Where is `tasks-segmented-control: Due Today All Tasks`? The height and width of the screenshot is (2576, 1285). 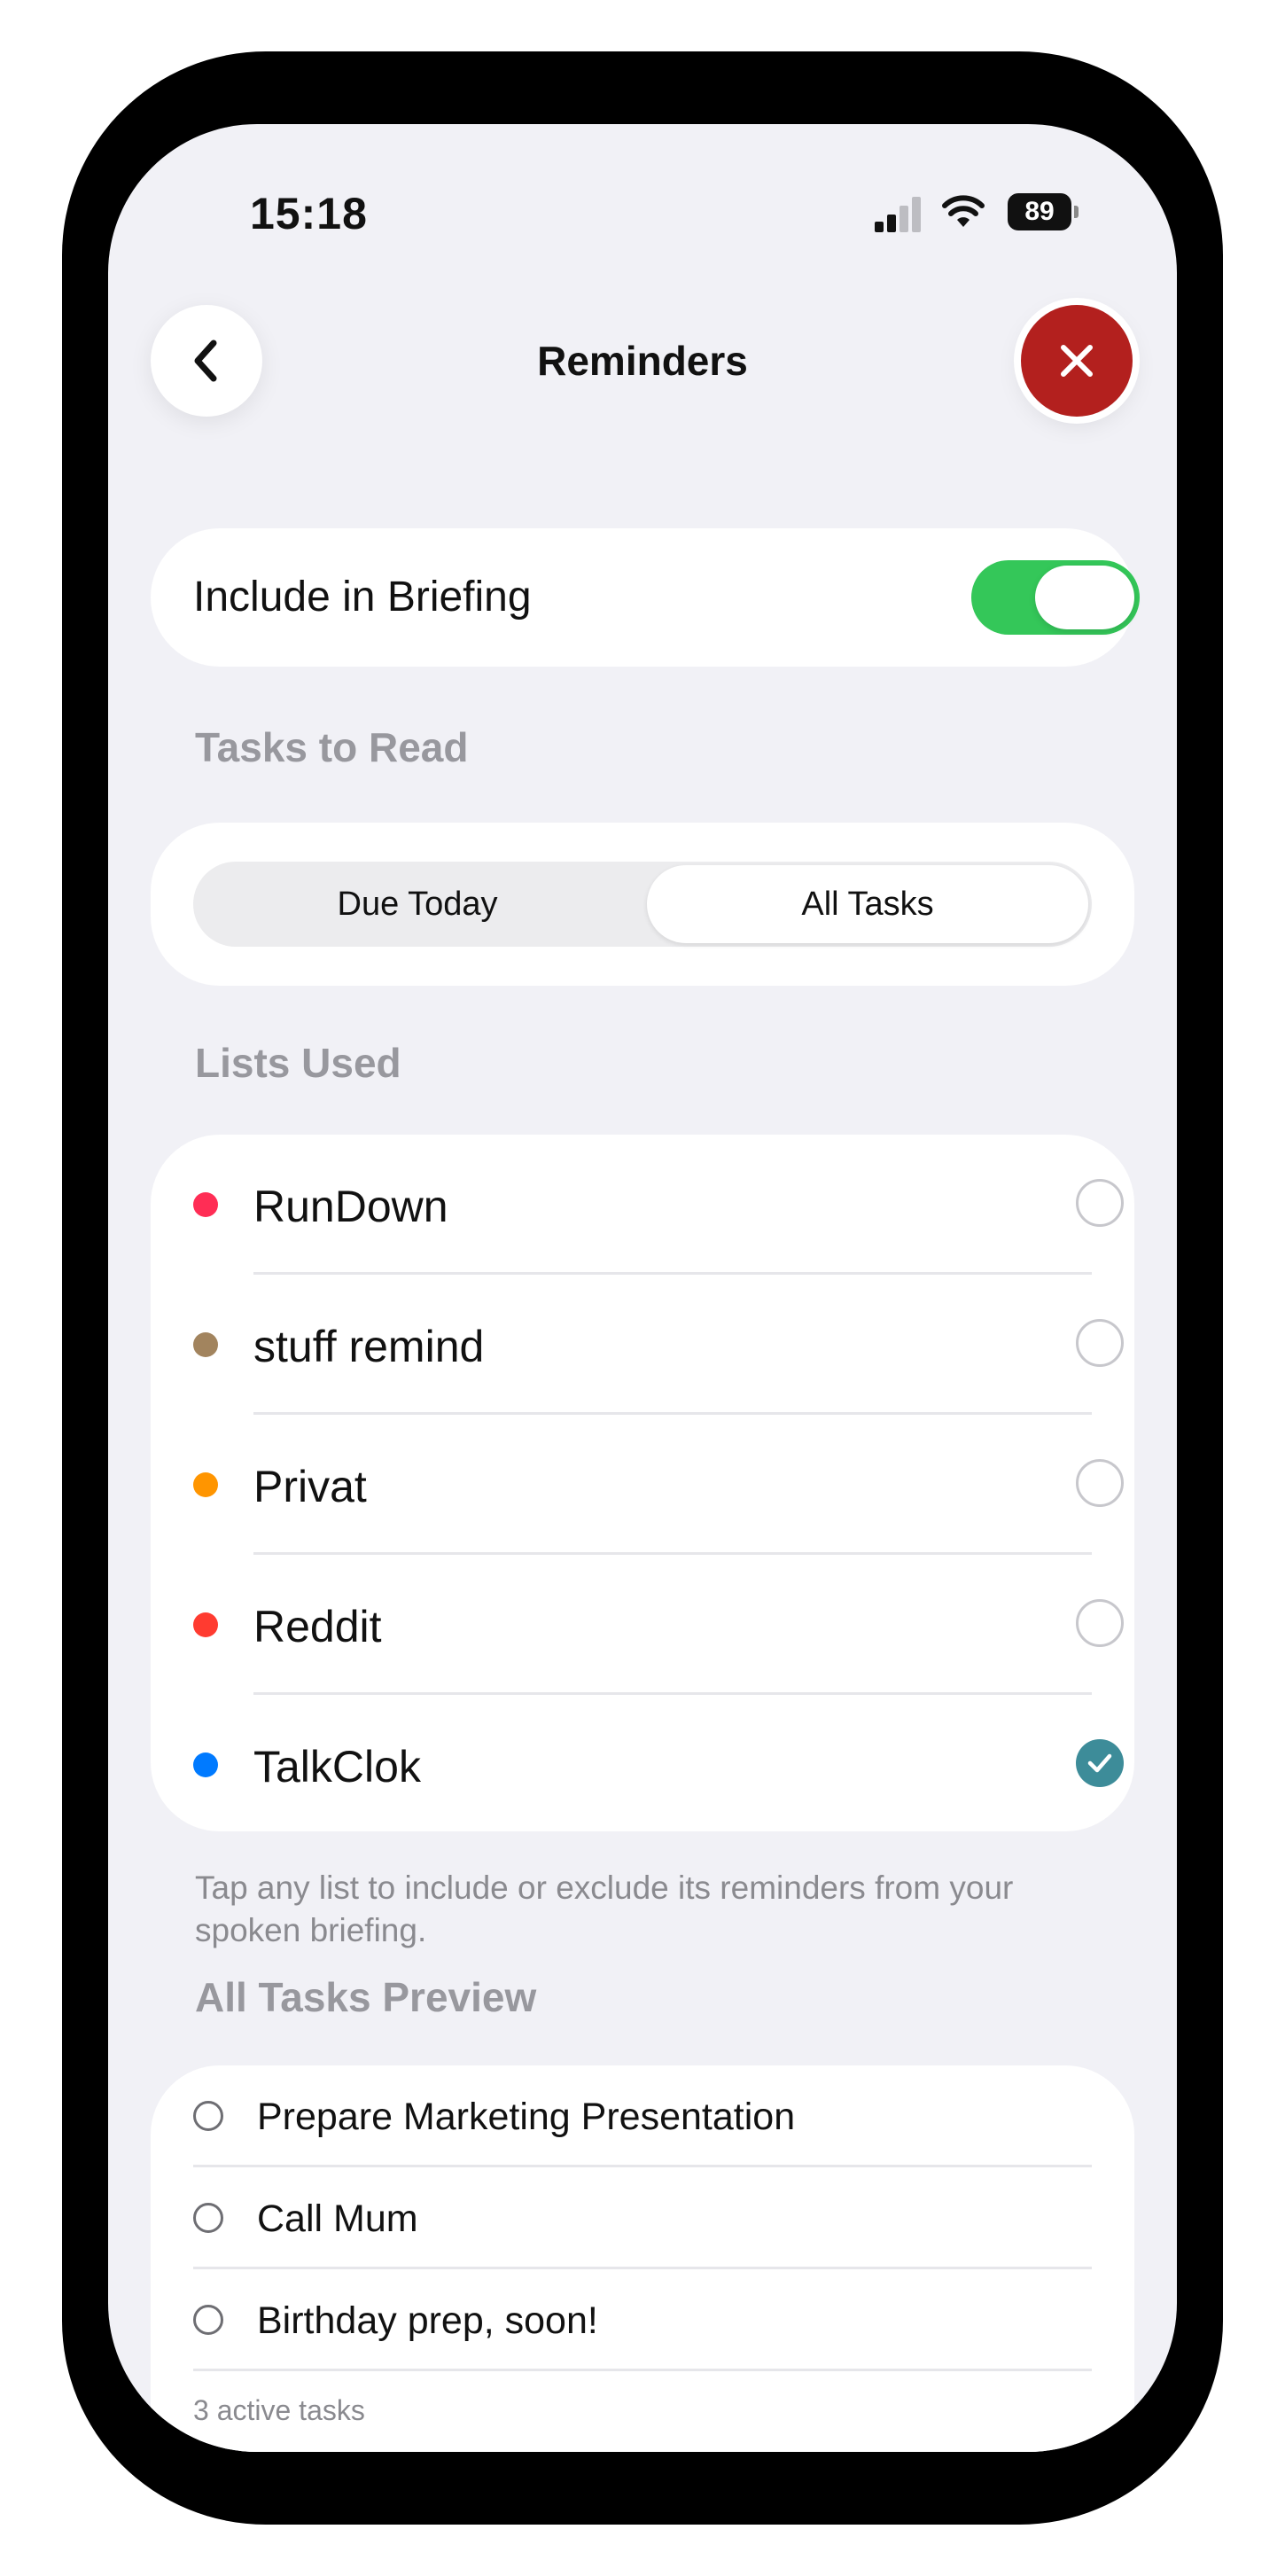
tasks-segmented-control: Due Today All Tasks is located at coordinates (642, 904).